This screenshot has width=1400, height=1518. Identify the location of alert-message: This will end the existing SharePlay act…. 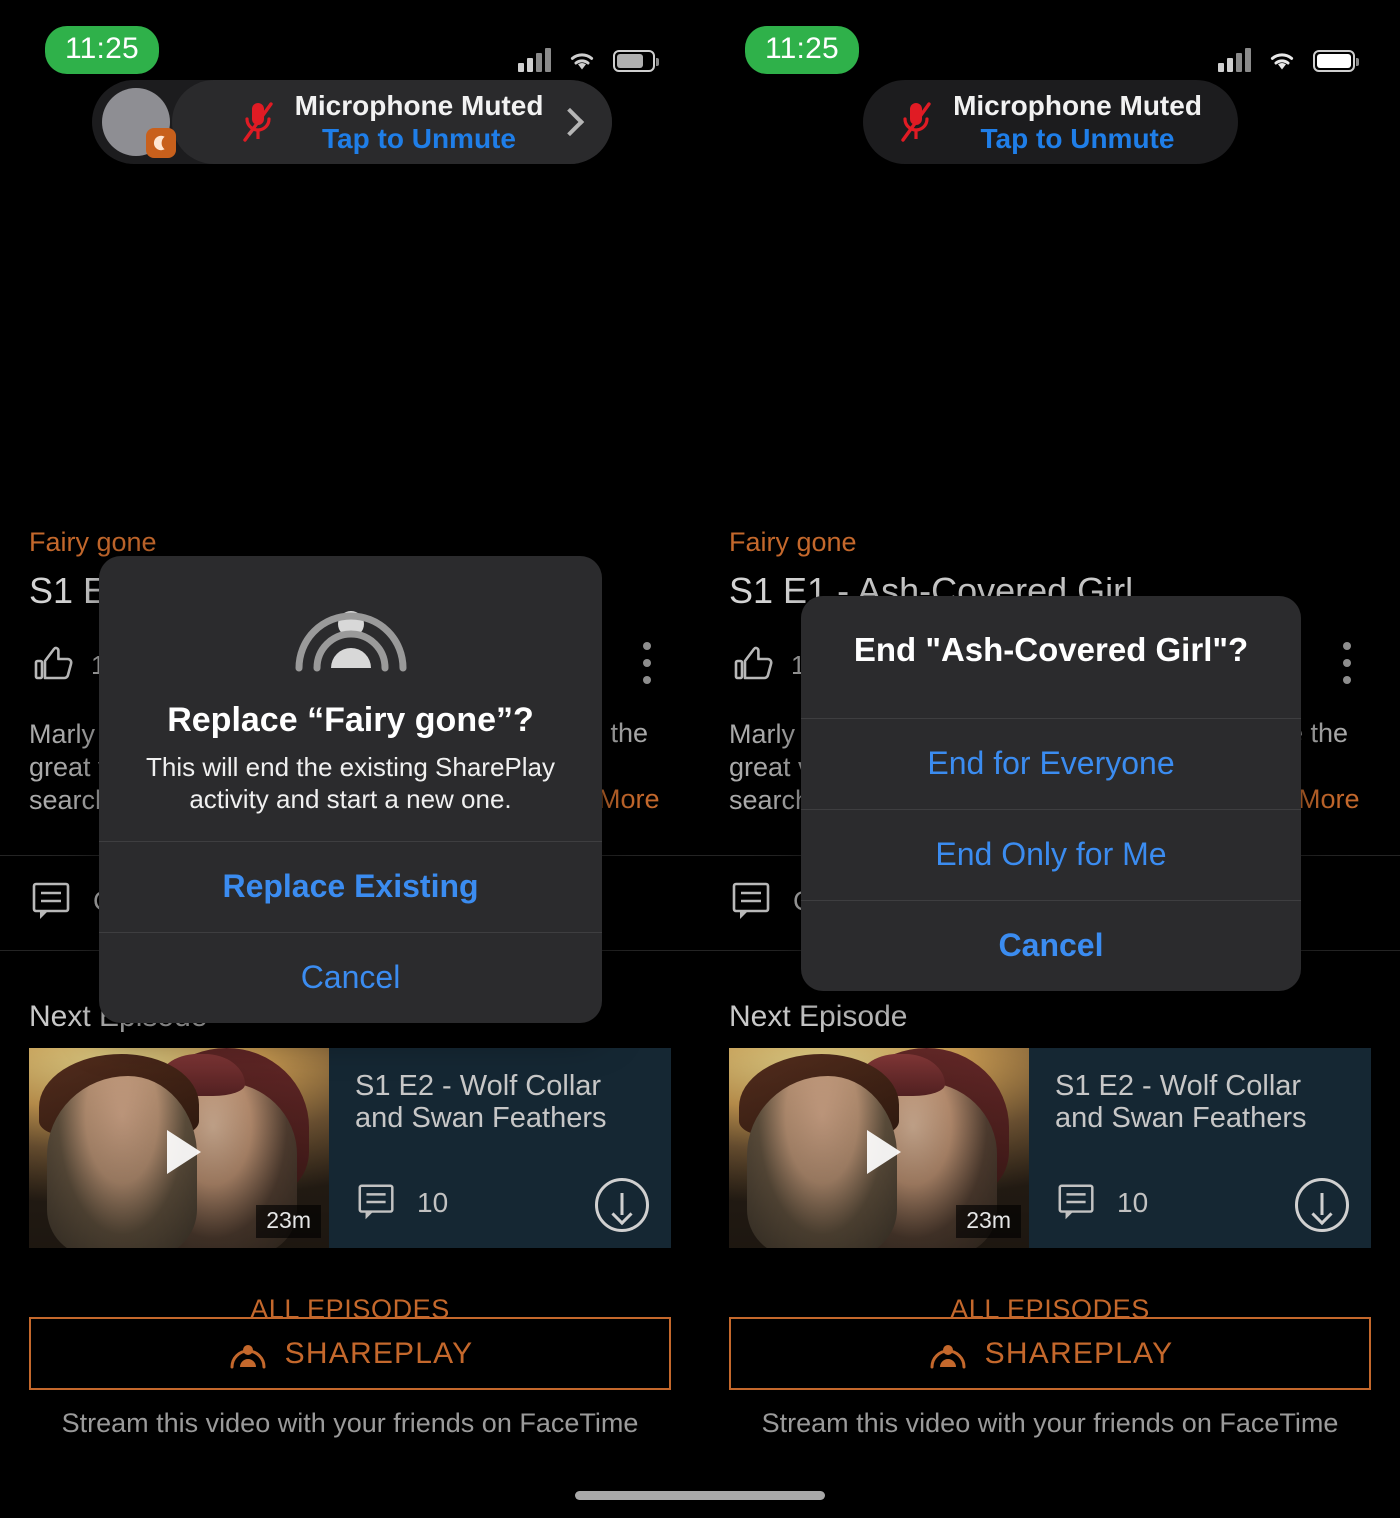
(350, 783).